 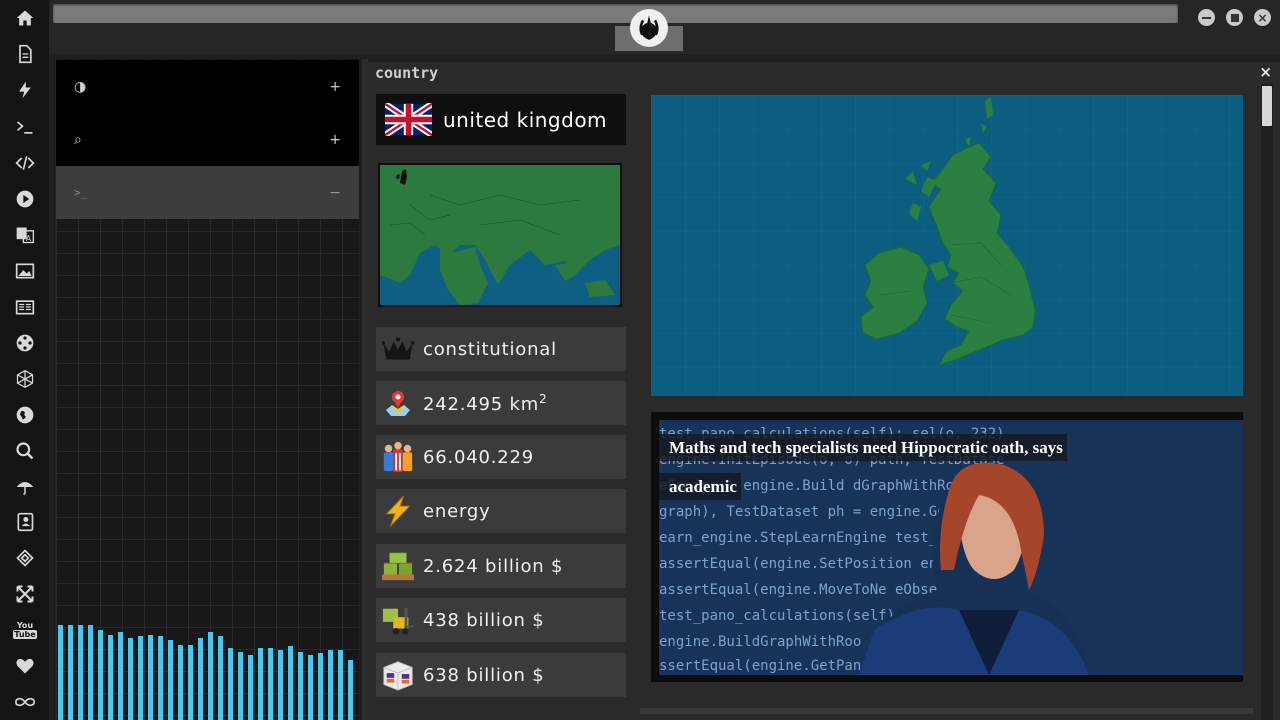 I want to click on code-icon, so click(x=25, y=163).